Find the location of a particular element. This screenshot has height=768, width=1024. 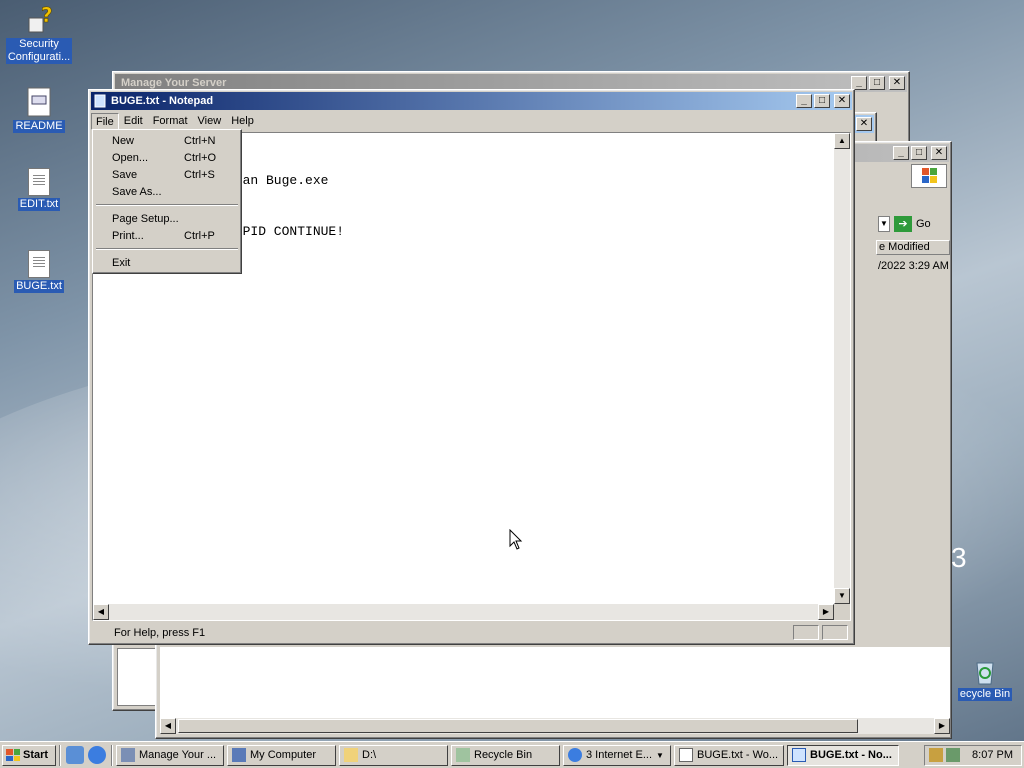

scroll-down-icon: ▼ is located at coordinates (842, 596).